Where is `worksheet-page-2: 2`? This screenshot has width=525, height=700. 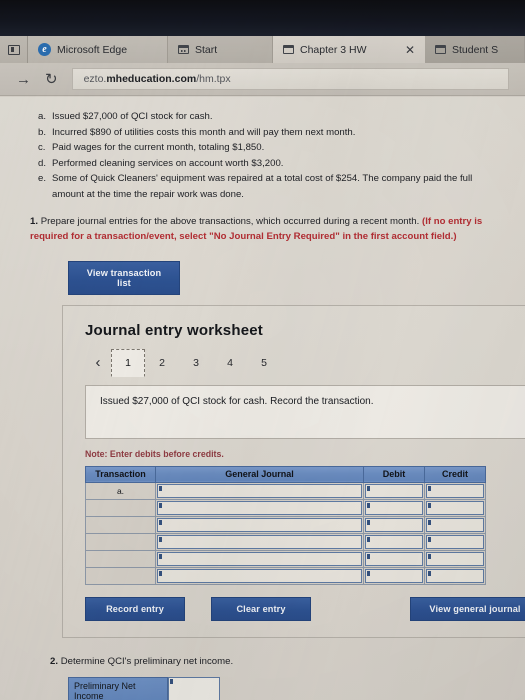
worksheet-page-2: 2 is located at coordinates (162, 363).